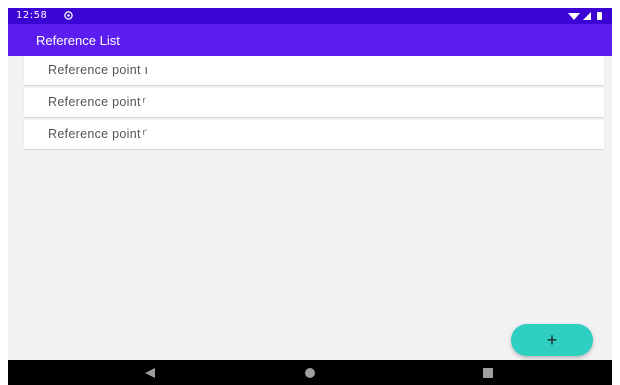  I want to click on status-icons, so click(585, 16).